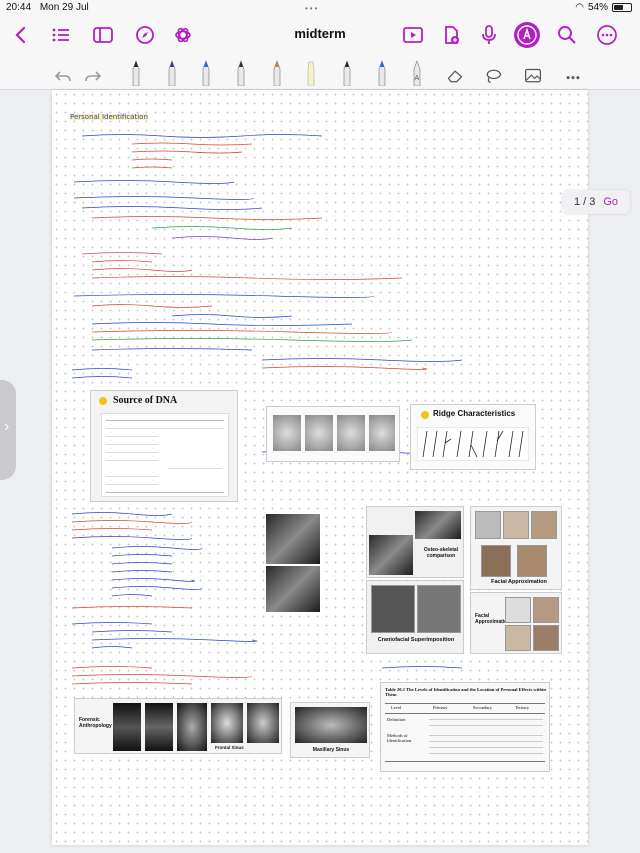 The width and height of the screenshot is (640, 853). I want to click on side-panel-handle: ›, so click(8, 430).